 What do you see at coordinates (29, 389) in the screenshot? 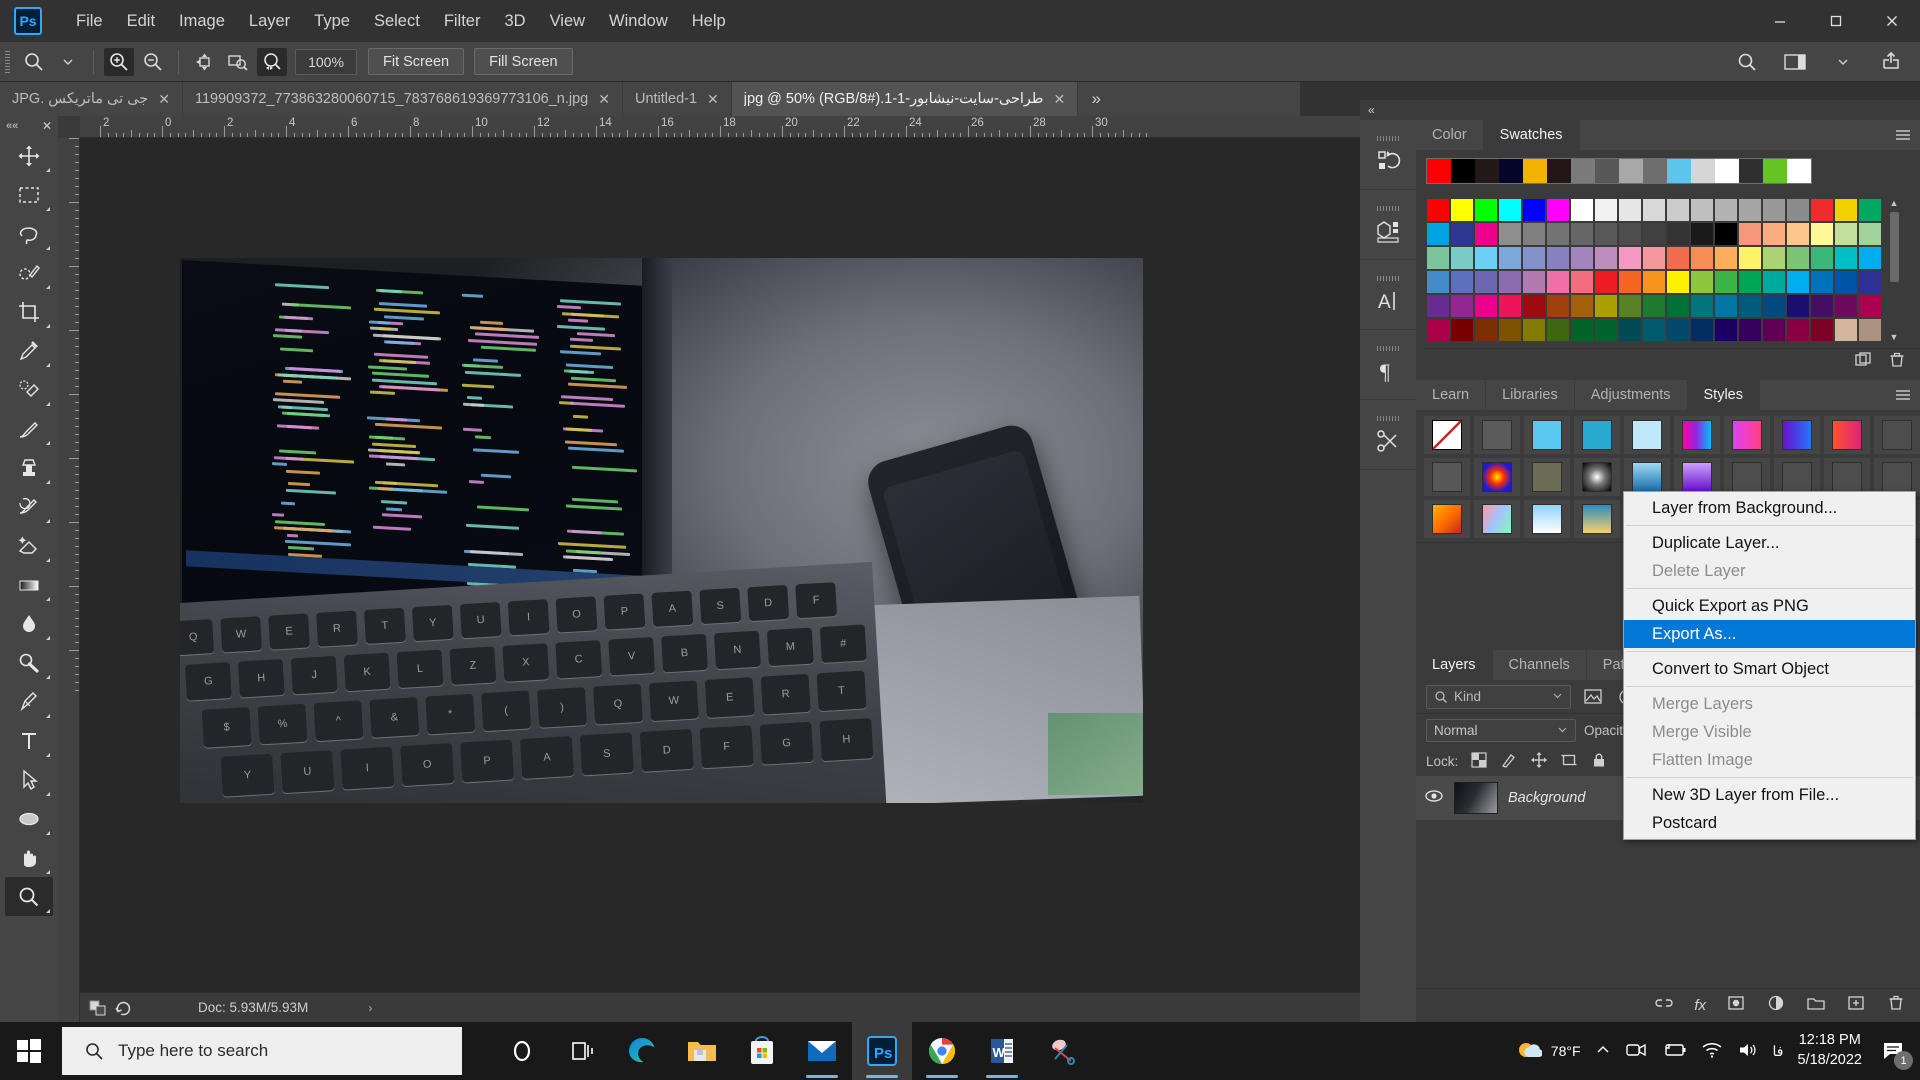
I see `spot-healing-brush-tool` at bounding box center [29, 389].